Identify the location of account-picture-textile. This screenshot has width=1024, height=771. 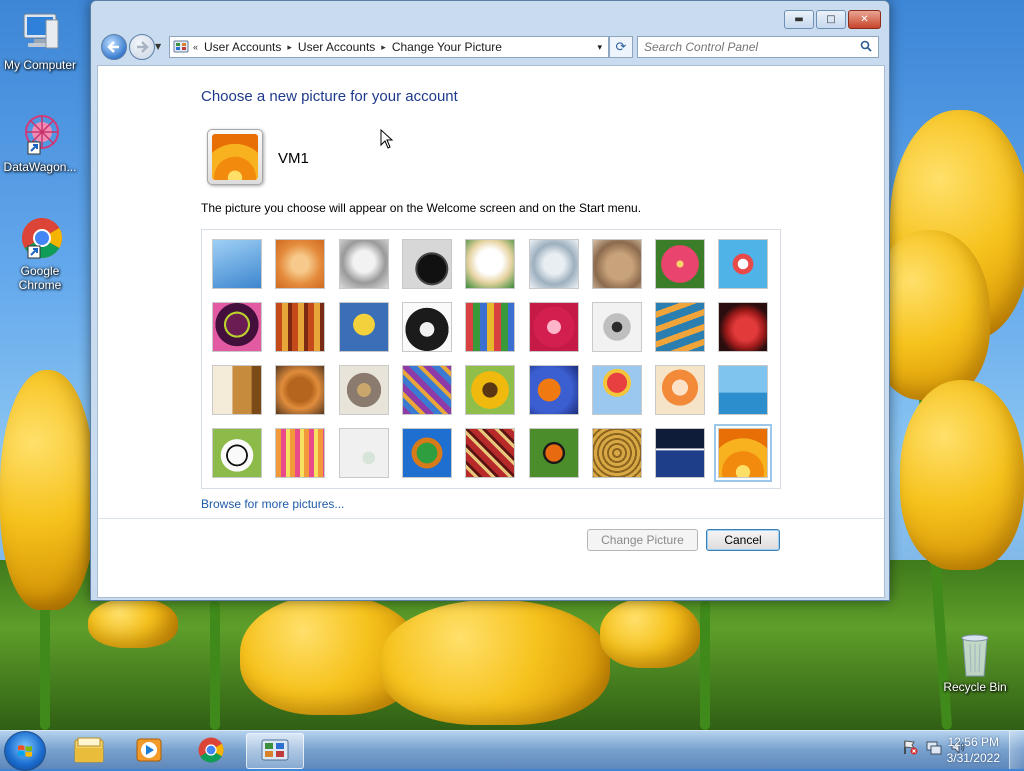
(490, 453).